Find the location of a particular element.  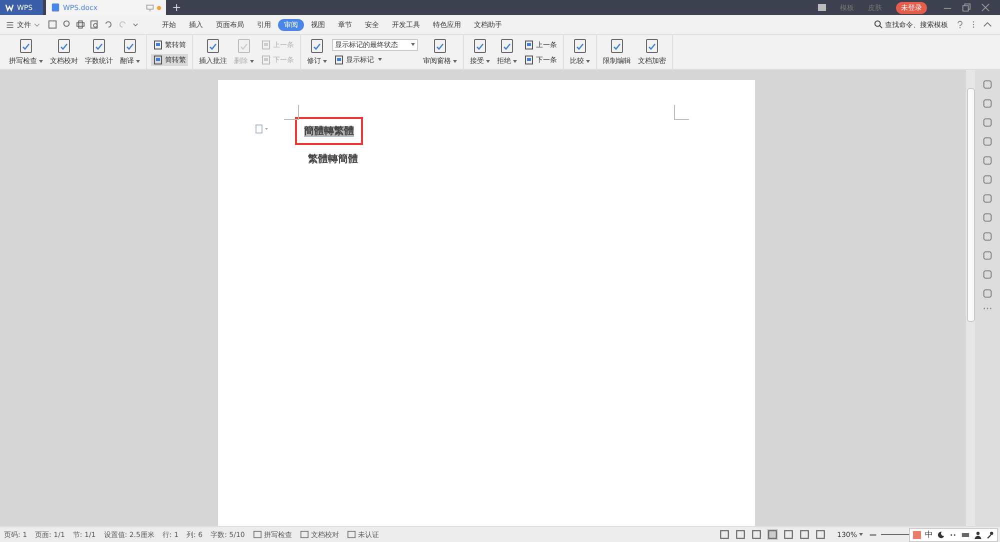

moon-icon is located at coordinates (941, 534).